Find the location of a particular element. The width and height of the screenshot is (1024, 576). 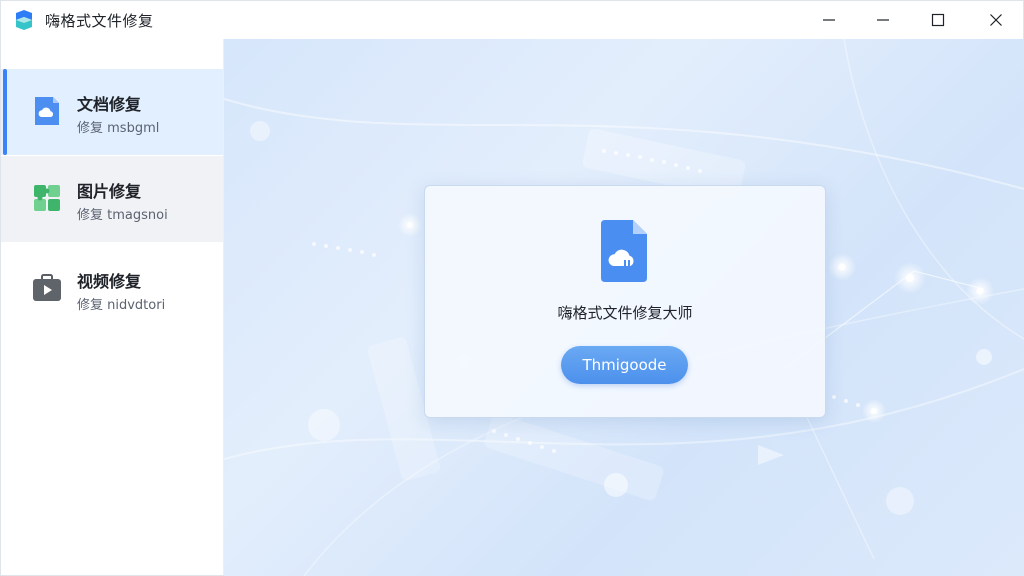

window-title: 嗨格式文件修复 is located at coordinates (99, 21).